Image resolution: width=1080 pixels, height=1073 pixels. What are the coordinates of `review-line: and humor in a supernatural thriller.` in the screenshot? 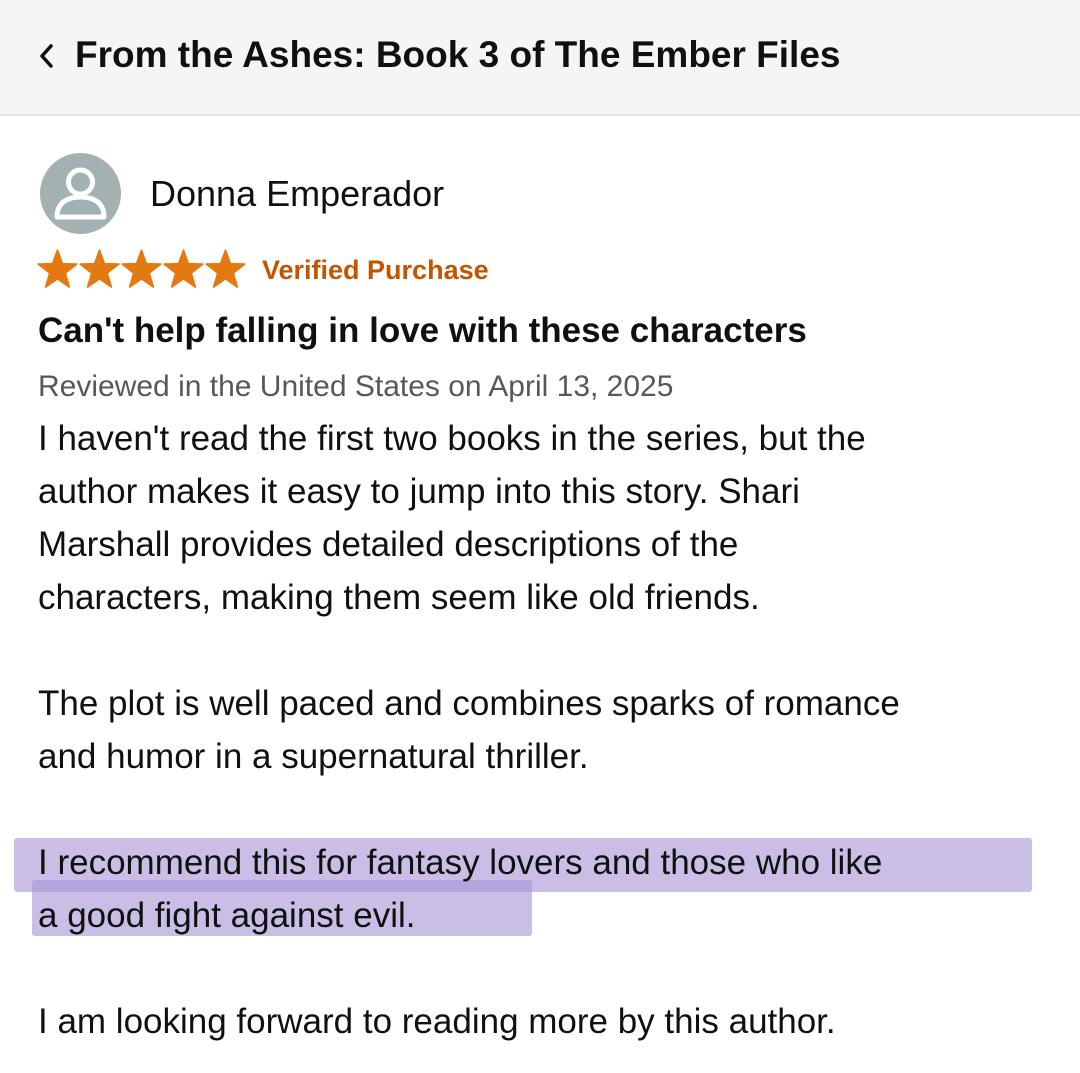 It's located at (313, 756).